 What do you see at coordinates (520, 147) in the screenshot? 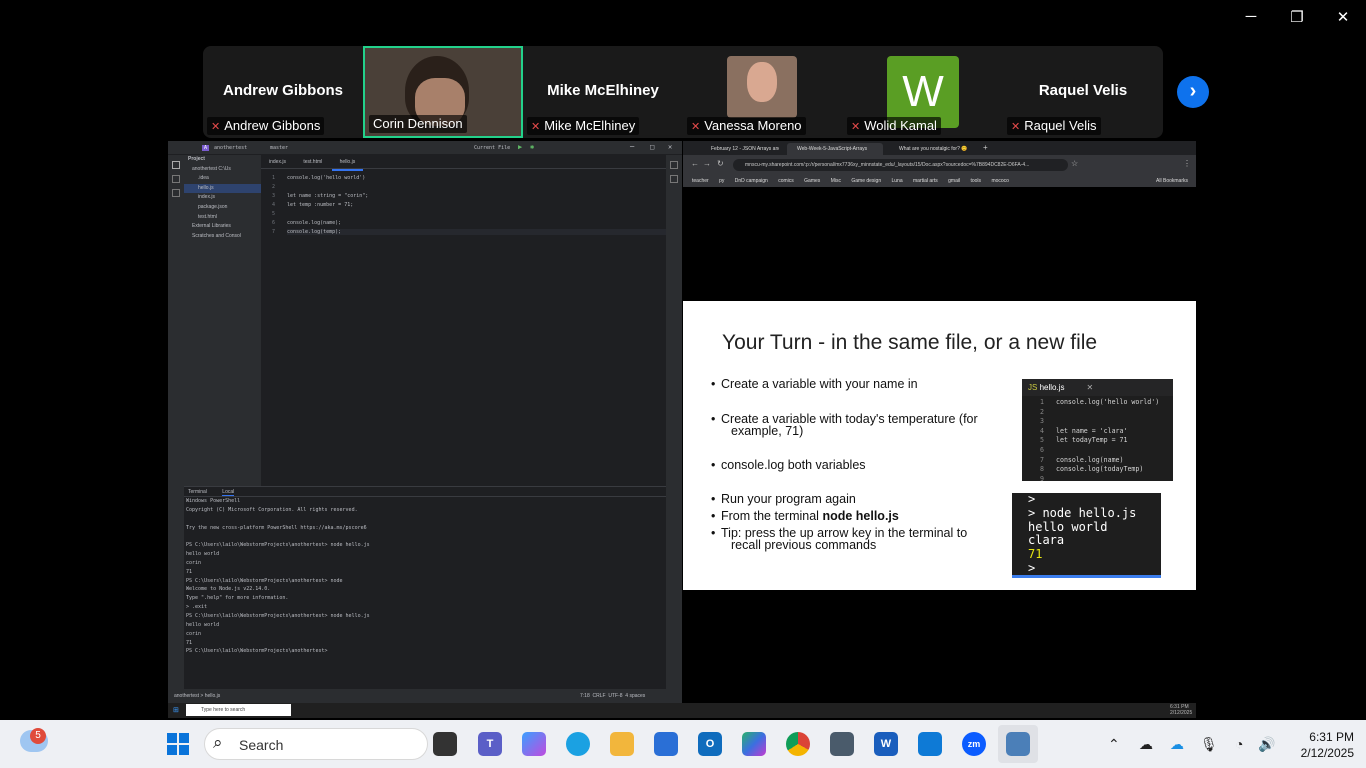
I see `run-icon: ▶` at bounding box center [520, 147].